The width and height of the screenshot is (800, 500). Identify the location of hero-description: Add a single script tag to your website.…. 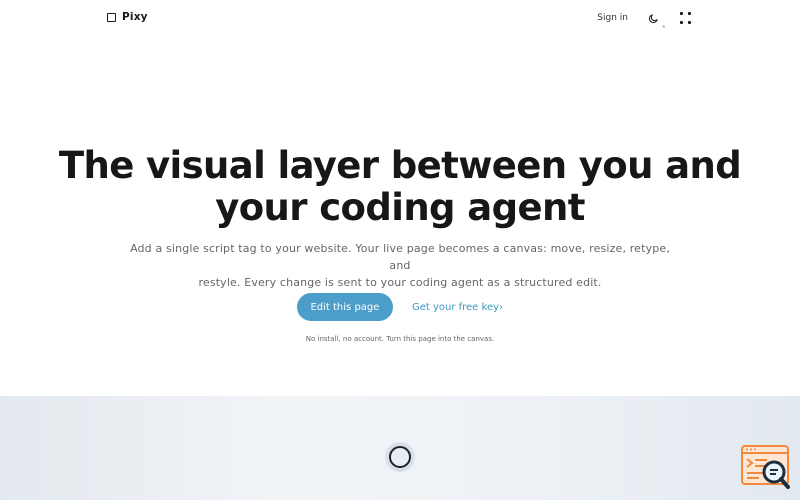
(400, 265).